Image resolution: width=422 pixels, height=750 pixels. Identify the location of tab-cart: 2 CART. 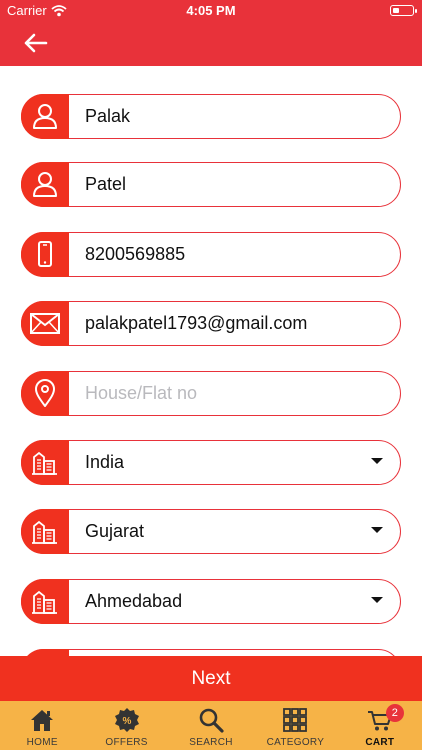
(380, 725).